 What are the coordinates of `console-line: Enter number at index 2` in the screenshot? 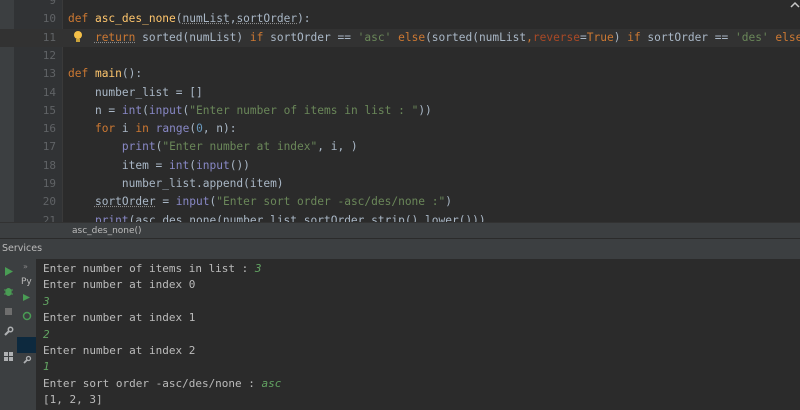 It's located at (119, 350).